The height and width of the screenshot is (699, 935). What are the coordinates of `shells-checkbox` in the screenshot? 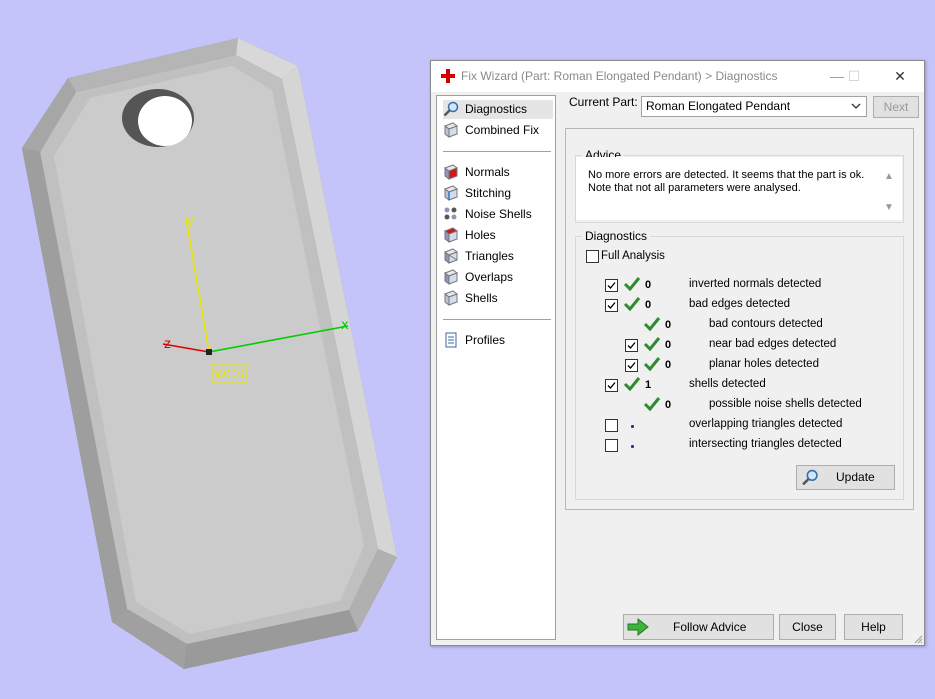 It's located at (611, 385).